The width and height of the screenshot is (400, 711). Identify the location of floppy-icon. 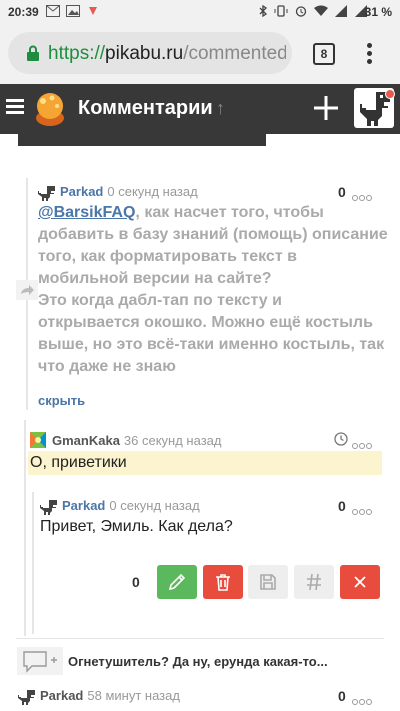
(268, 582).